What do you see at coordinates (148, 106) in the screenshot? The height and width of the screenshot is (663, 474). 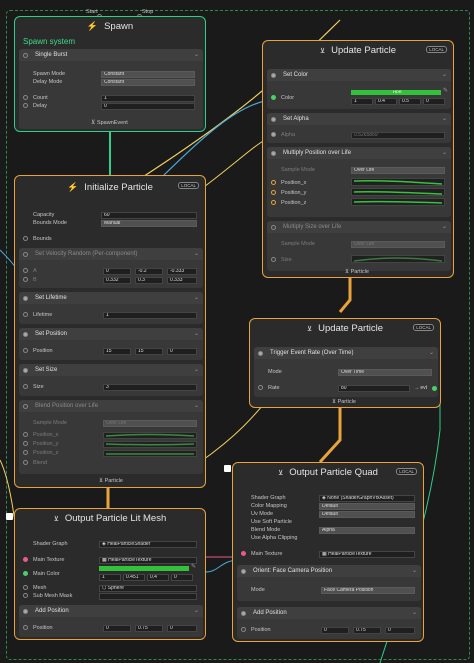 I see `delay-field: 0` at bounding box center [148, 106].